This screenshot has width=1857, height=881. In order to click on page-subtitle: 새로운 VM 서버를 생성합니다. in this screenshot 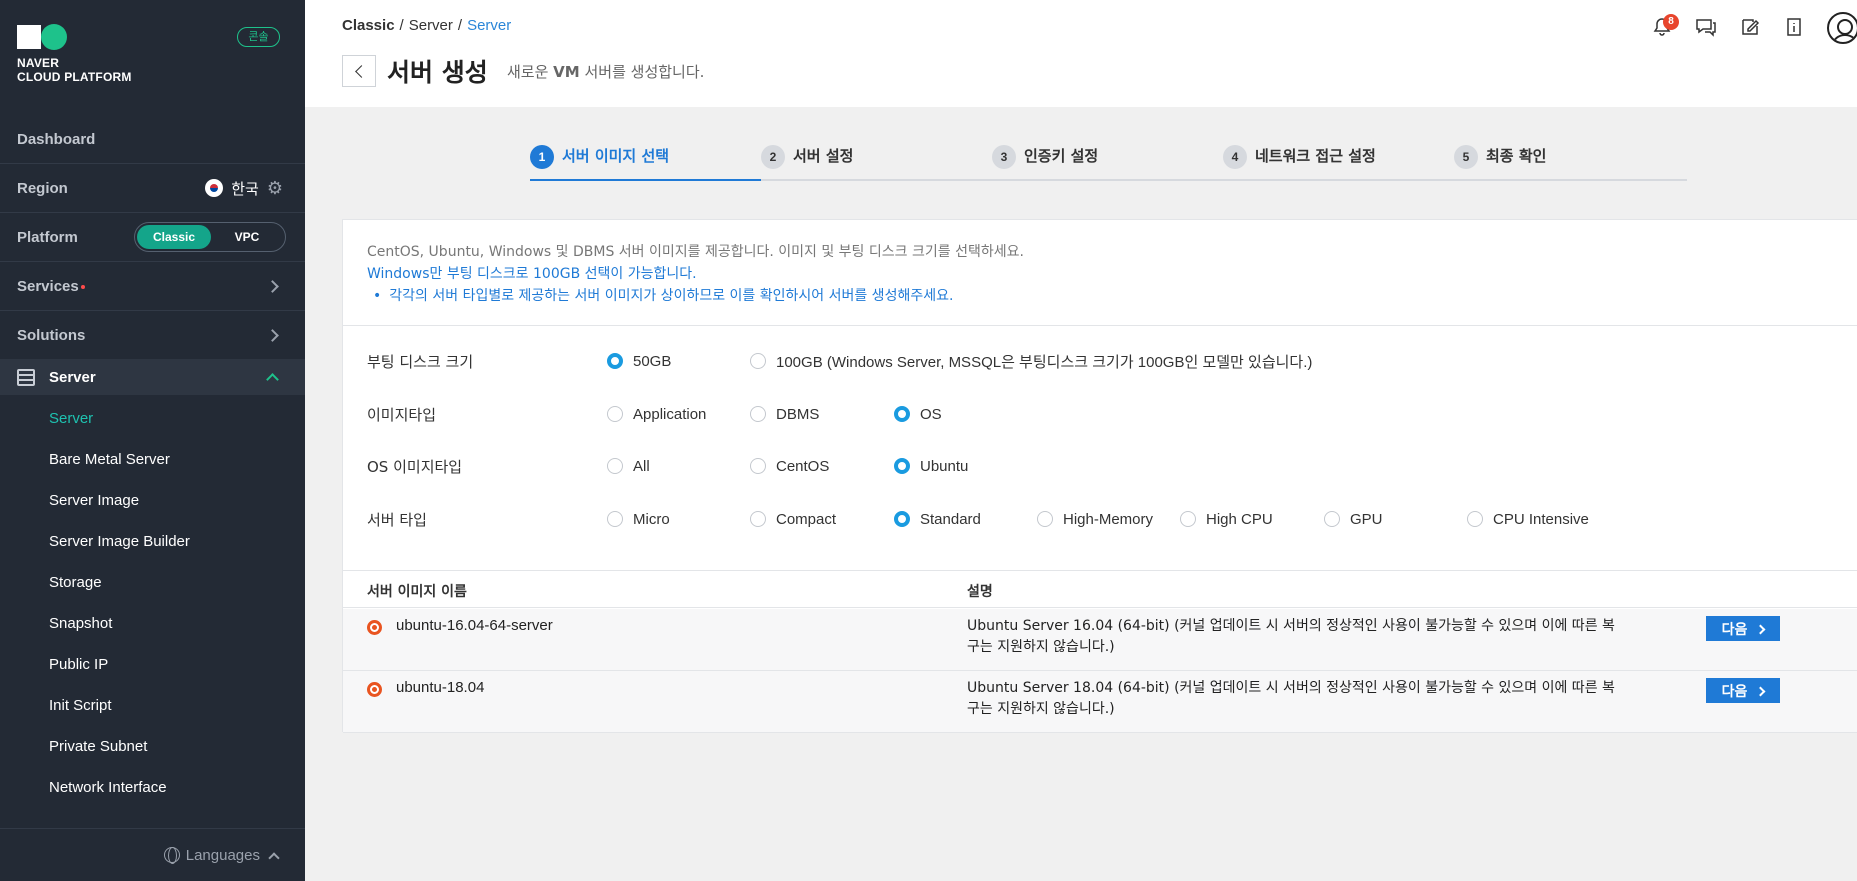, I will do `click(605, 71)`.